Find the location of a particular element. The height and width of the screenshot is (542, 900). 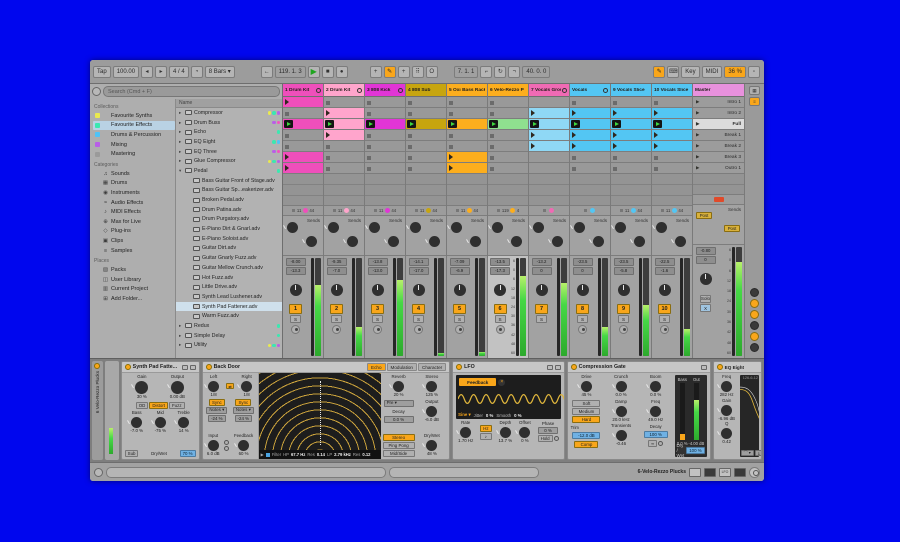

stereo-width-knob: Stereo 125 % is located at coordinates (431, 386).